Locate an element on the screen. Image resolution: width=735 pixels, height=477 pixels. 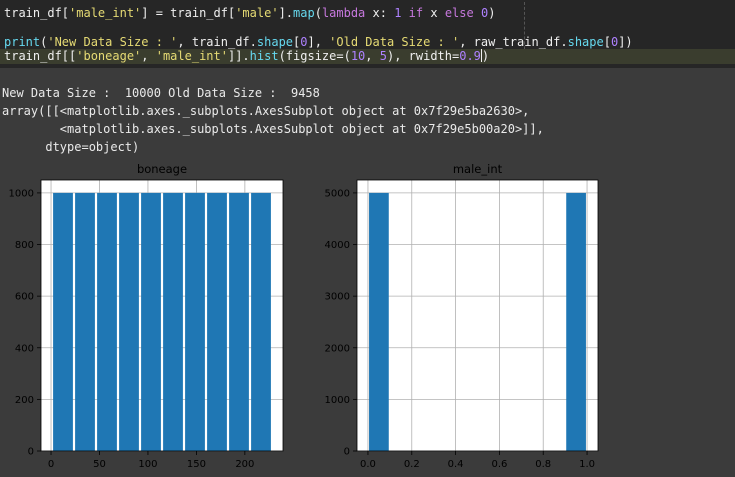
x-tick-label: 0.2 is located at coordinates (412, 464).